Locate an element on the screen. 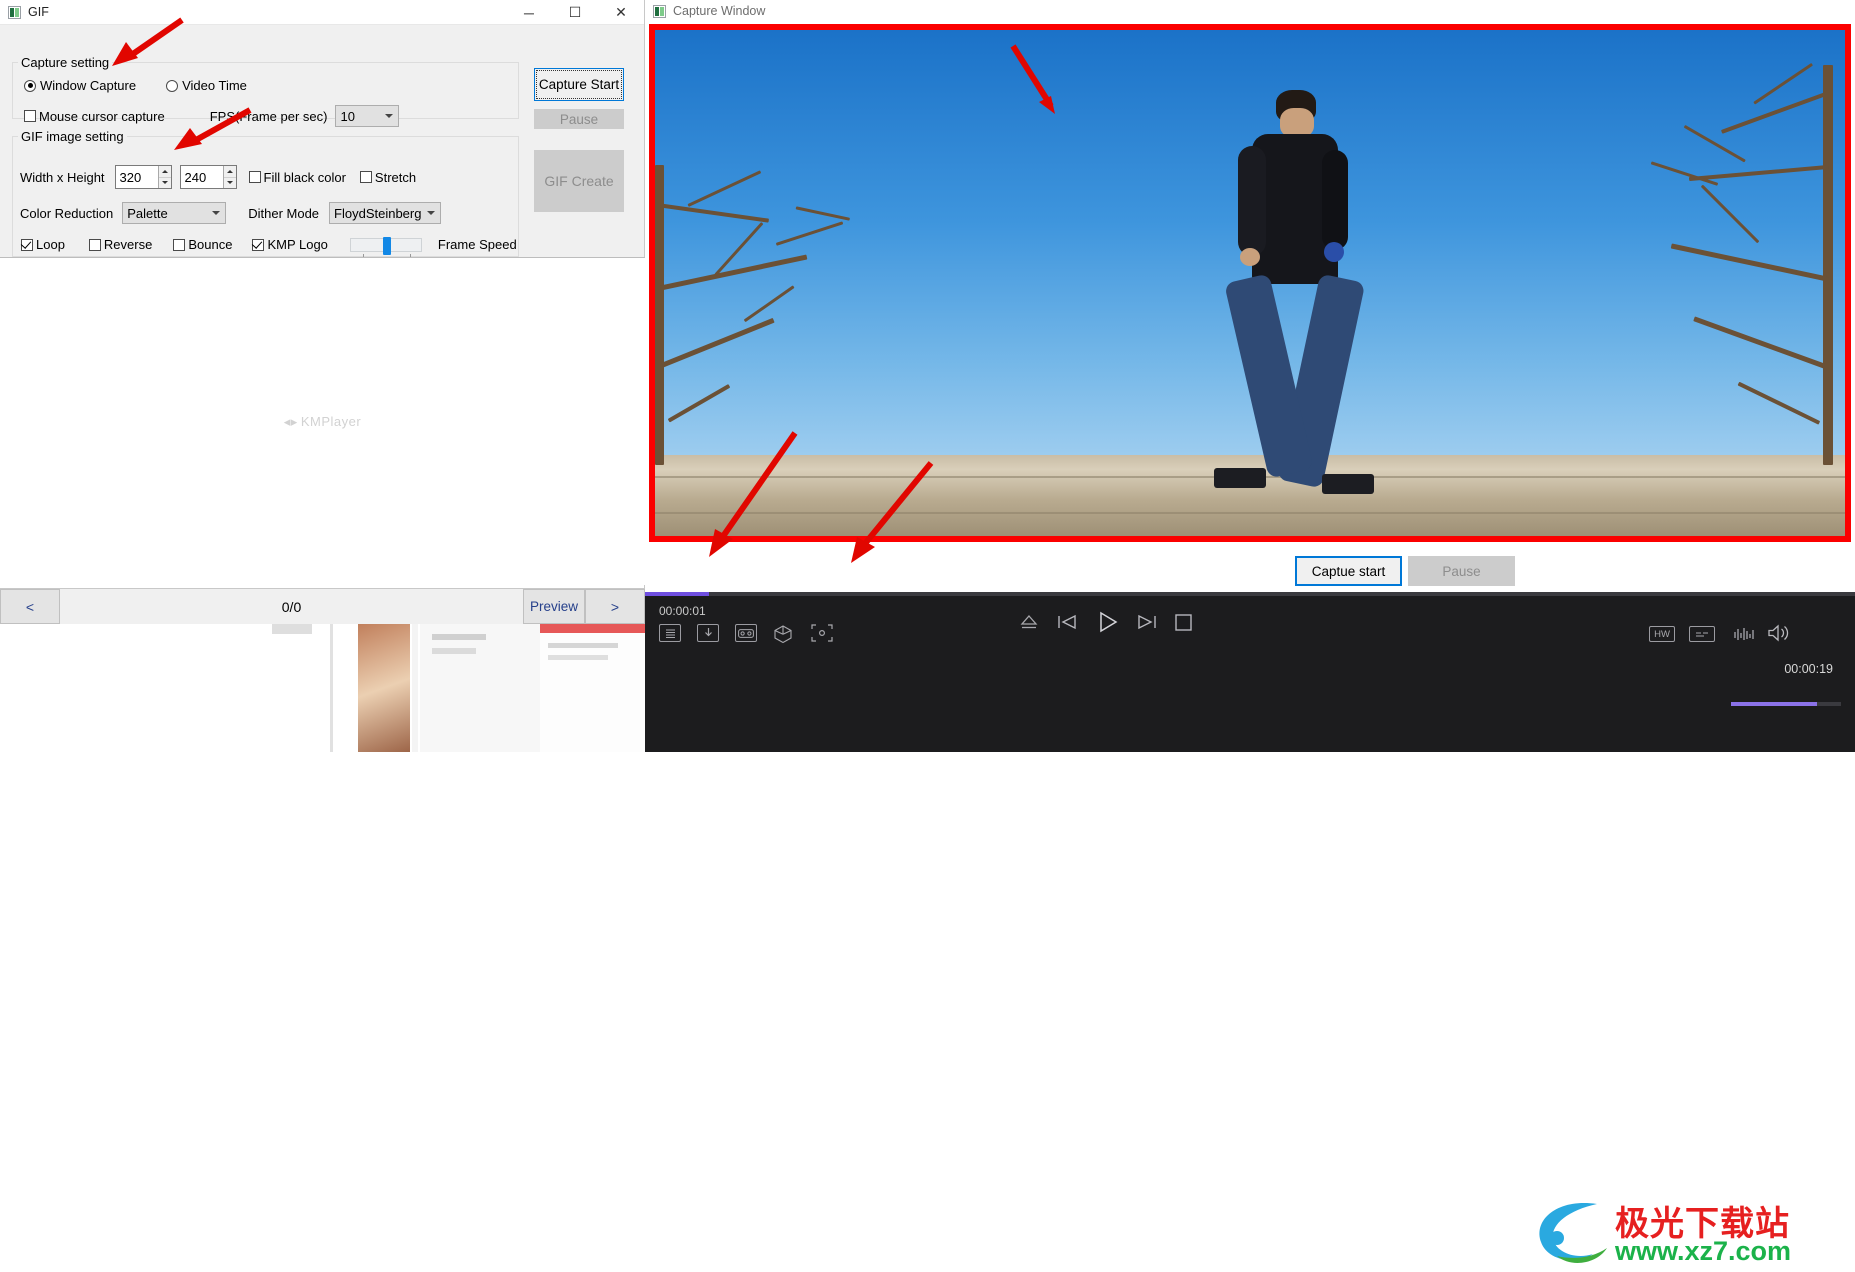 This screenshot has width=1855, height=1272. walking-person is located at coordinates (1300, 305).